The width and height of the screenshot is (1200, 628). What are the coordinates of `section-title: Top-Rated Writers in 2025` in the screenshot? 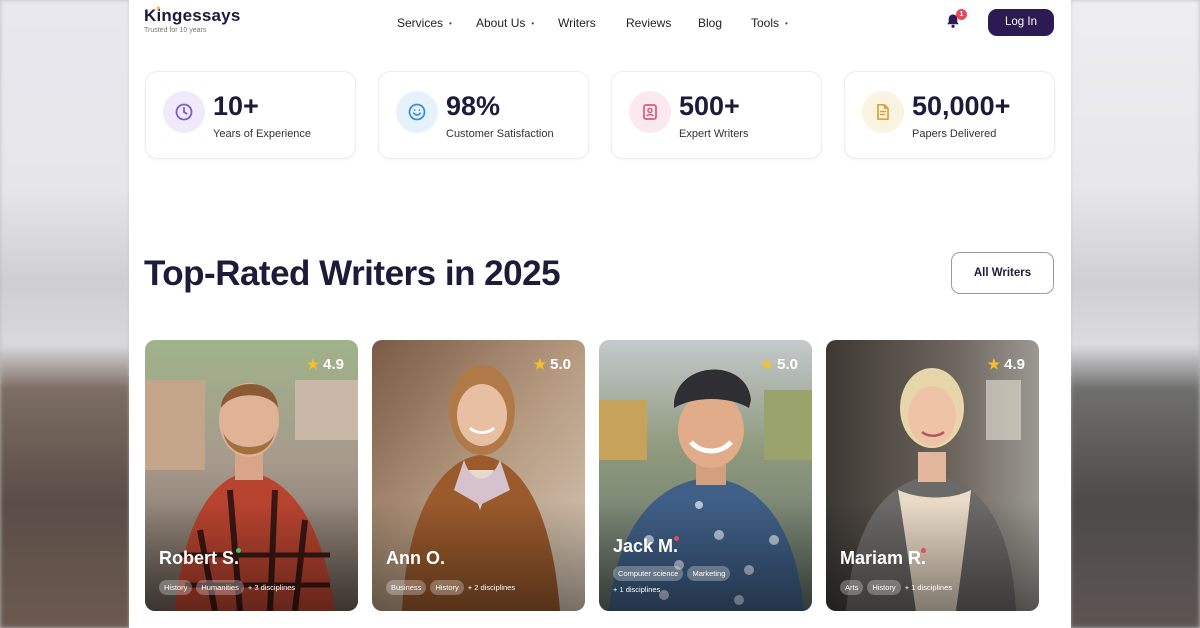 It's located at (352, 273).